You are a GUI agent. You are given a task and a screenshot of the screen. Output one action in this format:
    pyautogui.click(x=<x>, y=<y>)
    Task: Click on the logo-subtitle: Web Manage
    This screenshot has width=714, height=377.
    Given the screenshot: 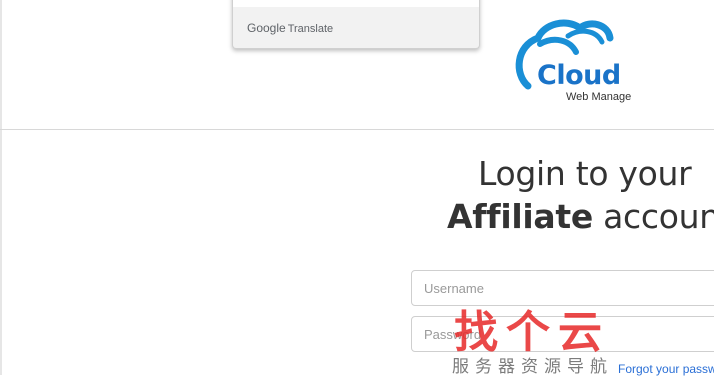 What is the action you would take?
    pyautogui.click(x=599, y=97)
    